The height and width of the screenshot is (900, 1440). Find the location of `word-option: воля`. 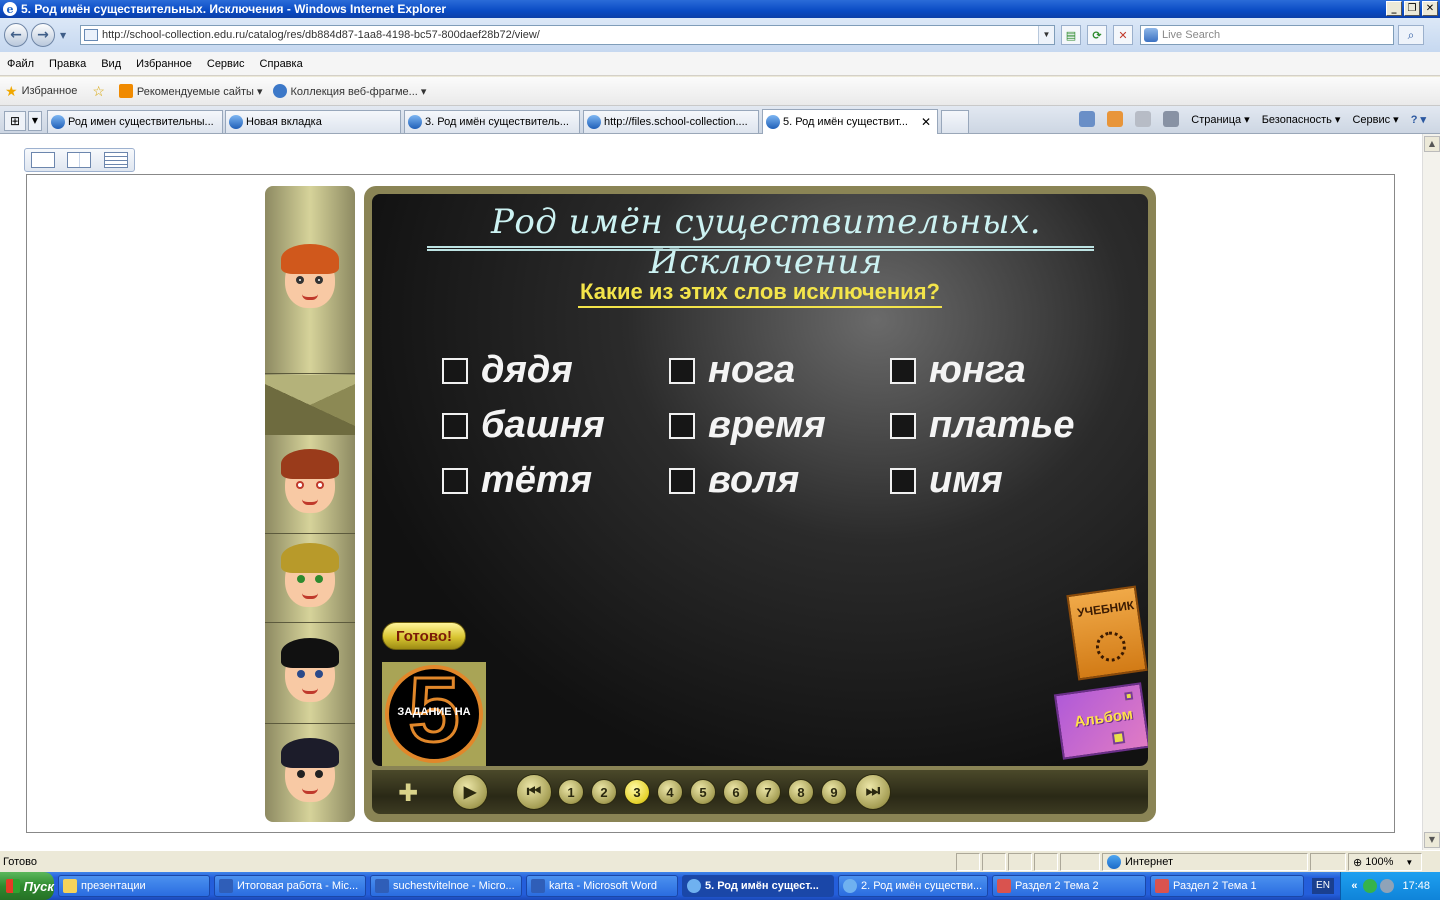

word-option: воля is located at coordinates (734, 480).